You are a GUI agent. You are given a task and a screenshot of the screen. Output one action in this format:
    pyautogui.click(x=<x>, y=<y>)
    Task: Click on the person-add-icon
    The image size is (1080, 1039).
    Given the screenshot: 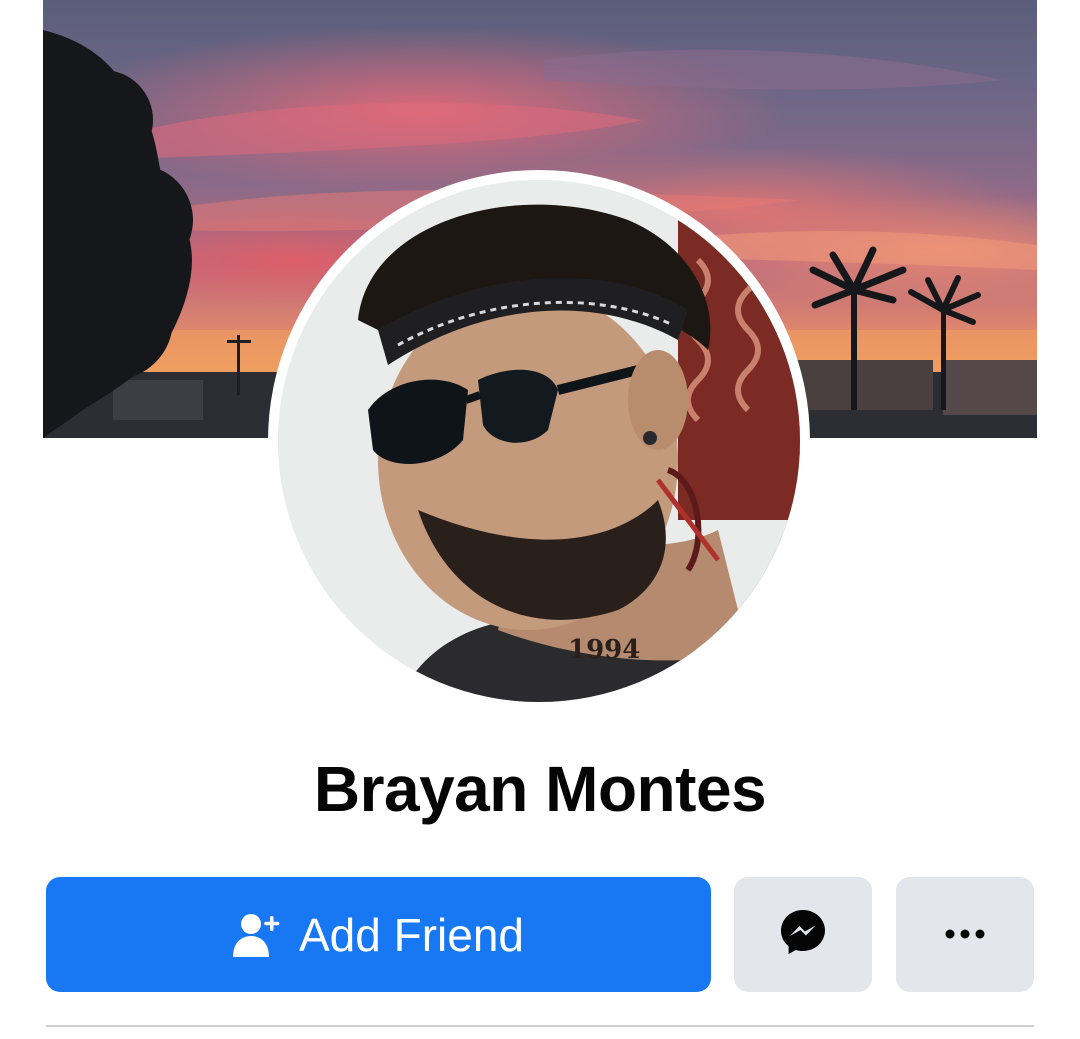 What is the action you would take?
    pyautogui.click(x=256, y=935)
    